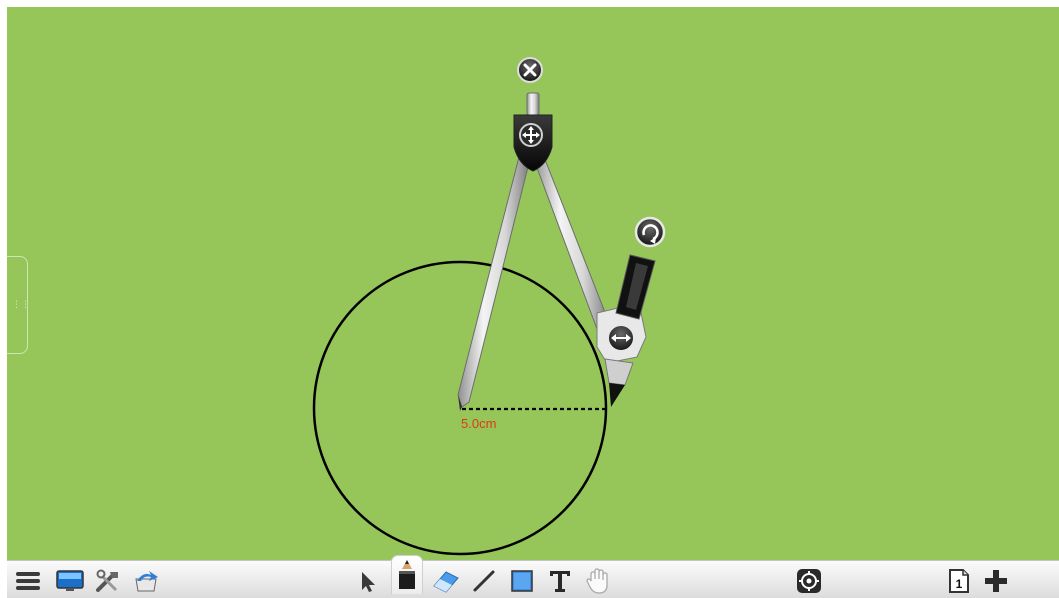 Image resolution: width=1059 pixels, height=598 pixels. Describe the element at coordinates (478, 423) in the screenshot. I see `radius-label: 5.0cm` at that location.